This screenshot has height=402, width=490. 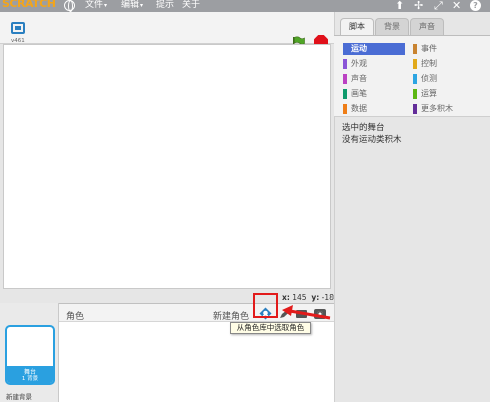 I want to click on no-blocks-message: 没有运动类积木, so click(x=372, y=140).